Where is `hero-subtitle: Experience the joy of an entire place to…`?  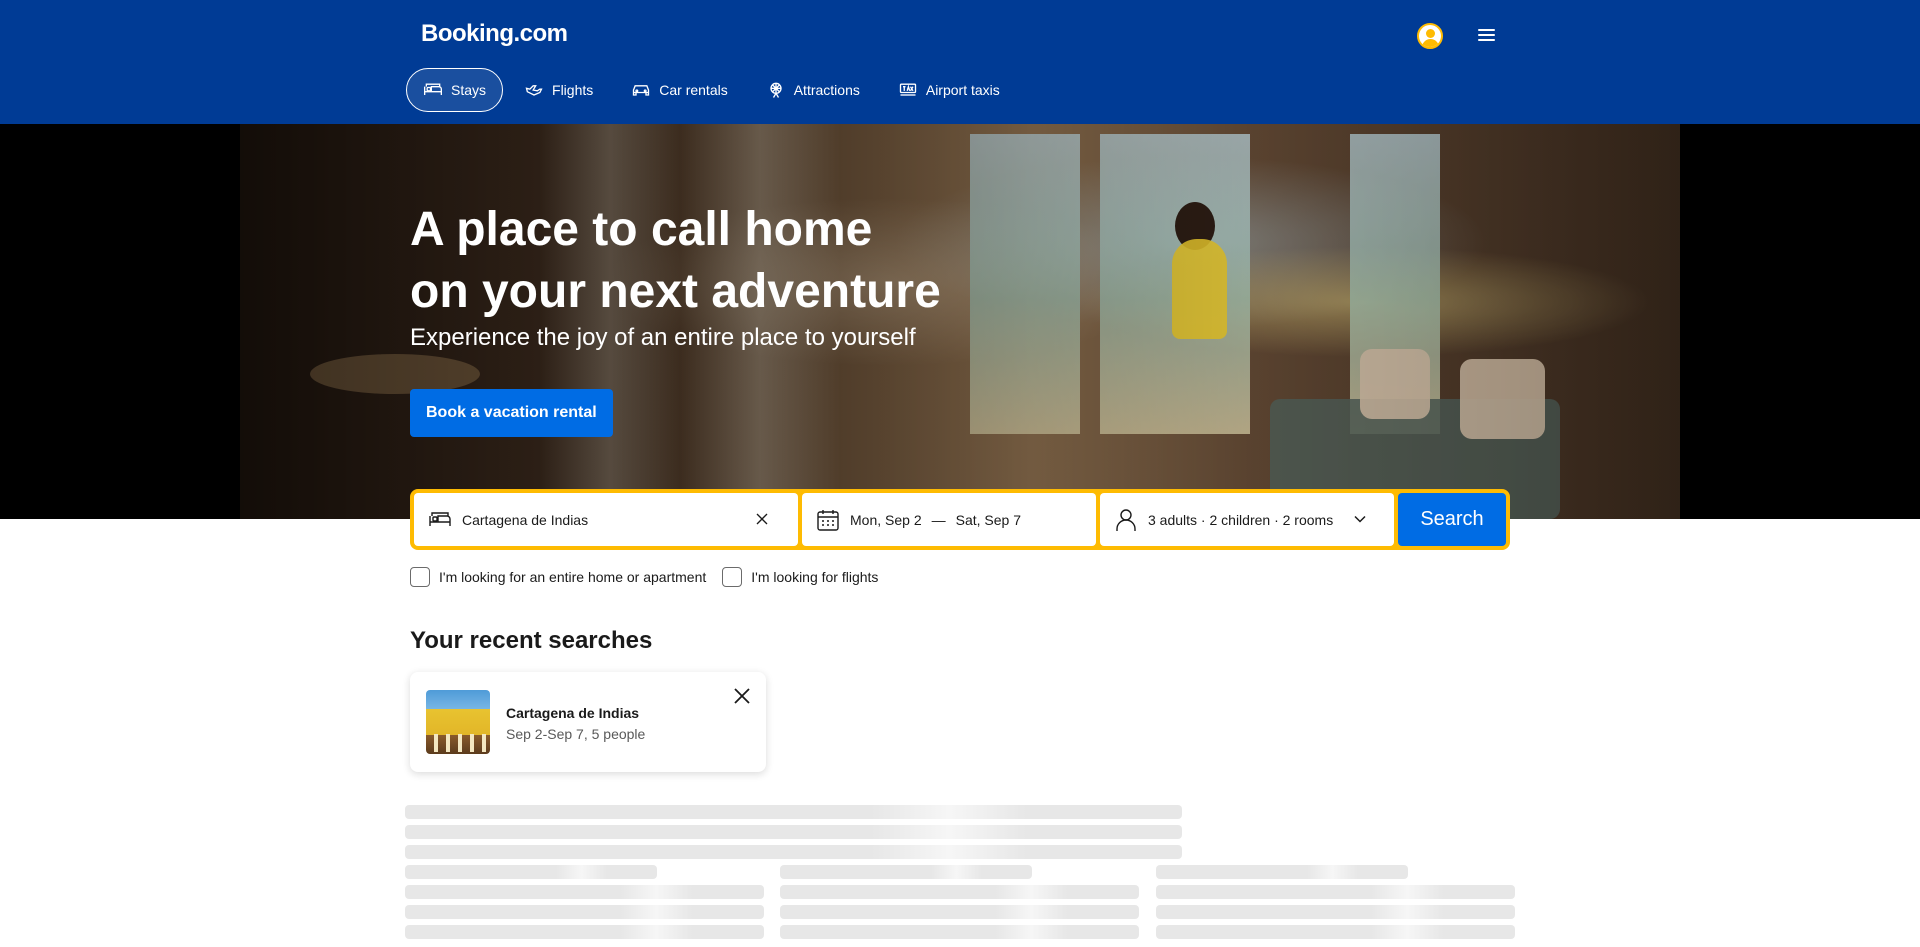 hero-subtitle: Experience the joy of an entire place to… is located at coordinates (663, 337).